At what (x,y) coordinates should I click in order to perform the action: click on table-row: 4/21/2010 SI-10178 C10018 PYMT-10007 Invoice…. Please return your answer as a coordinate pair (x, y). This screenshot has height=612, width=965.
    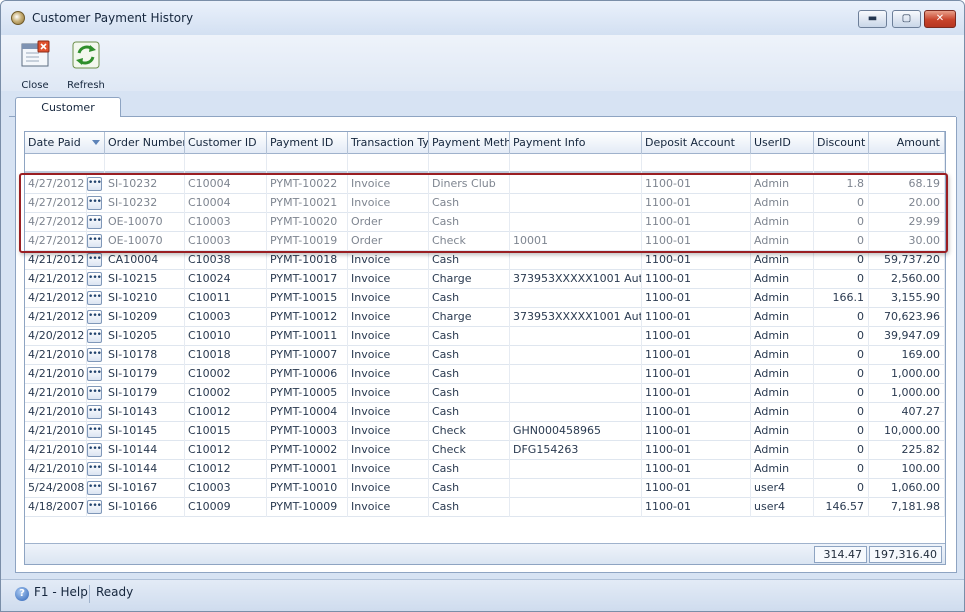
    Looking at the image, I should click on (485, 355).